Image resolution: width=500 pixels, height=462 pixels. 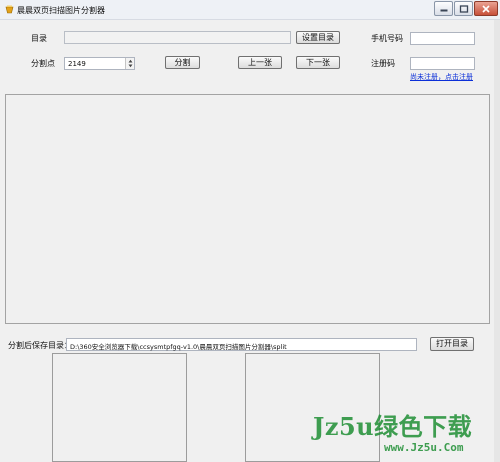 I want to click on title-bar: 晨晨双页扫描图片分割器, so click(x=250, y=10).